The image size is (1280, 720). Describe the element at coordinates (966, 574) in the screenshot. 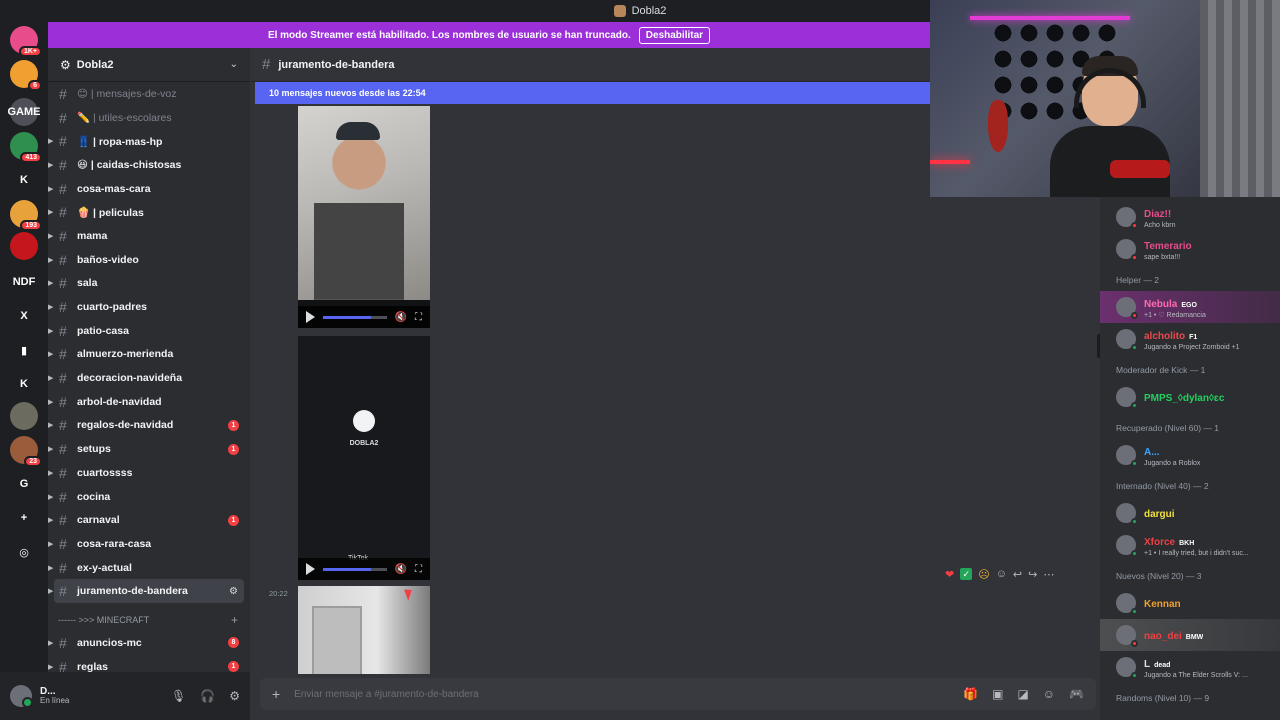

I see `check-reaction-icon: ✓` at that location.